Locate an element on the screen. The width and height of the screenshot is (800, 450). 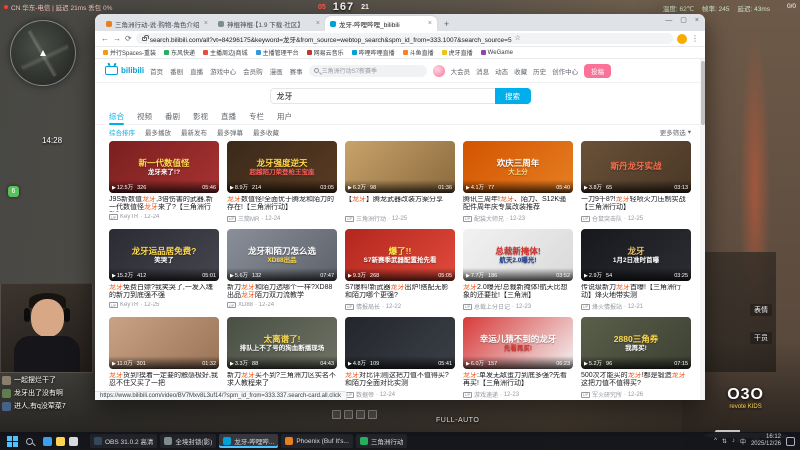
result-tab: 直播 is located at coordinates (228, 116).